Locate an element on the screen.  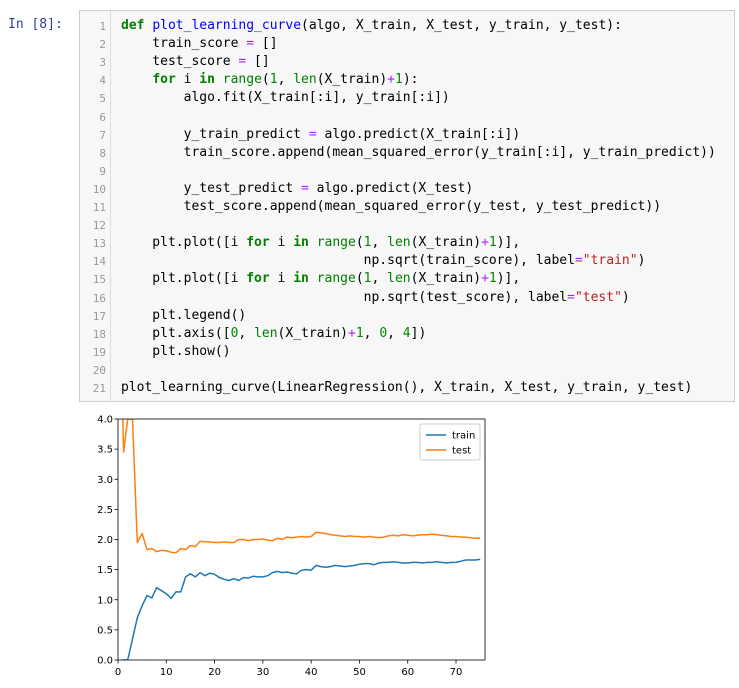
x-tick-label: 20 is located at coordinates (214, 672).